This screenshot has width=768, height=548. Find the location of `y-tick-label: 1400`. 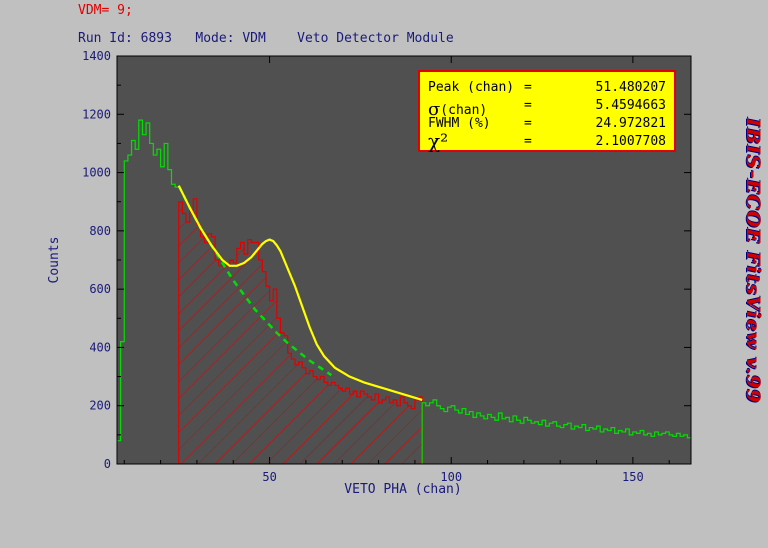

y-tick-label: 1400 is located at coordinates (96, 56).